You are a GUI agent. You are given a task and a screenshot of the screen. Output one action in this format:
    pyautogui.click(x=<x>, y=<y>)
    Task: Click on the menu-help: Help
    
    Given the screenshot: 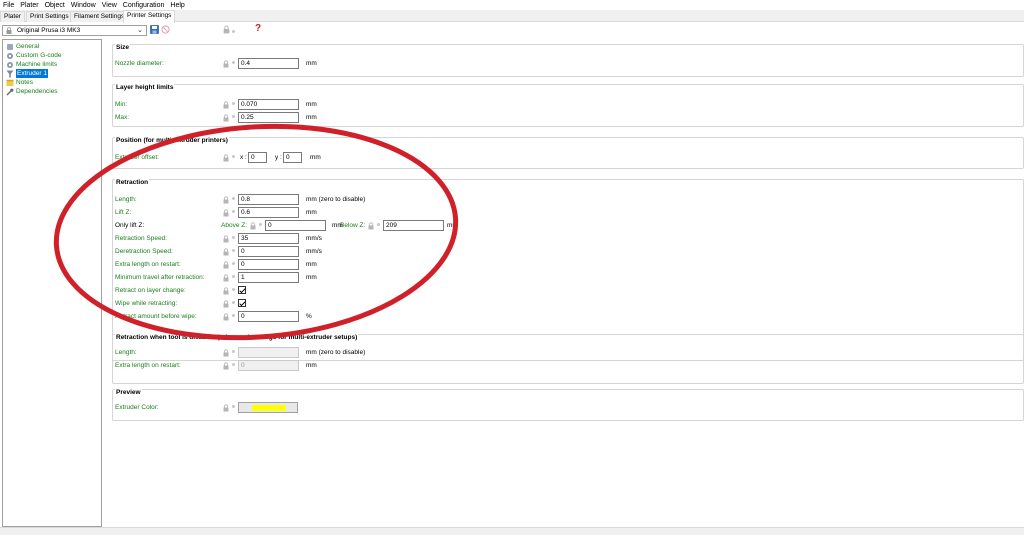 What is the action you would take?
    pyautogui.click(x=177, y=5)
    